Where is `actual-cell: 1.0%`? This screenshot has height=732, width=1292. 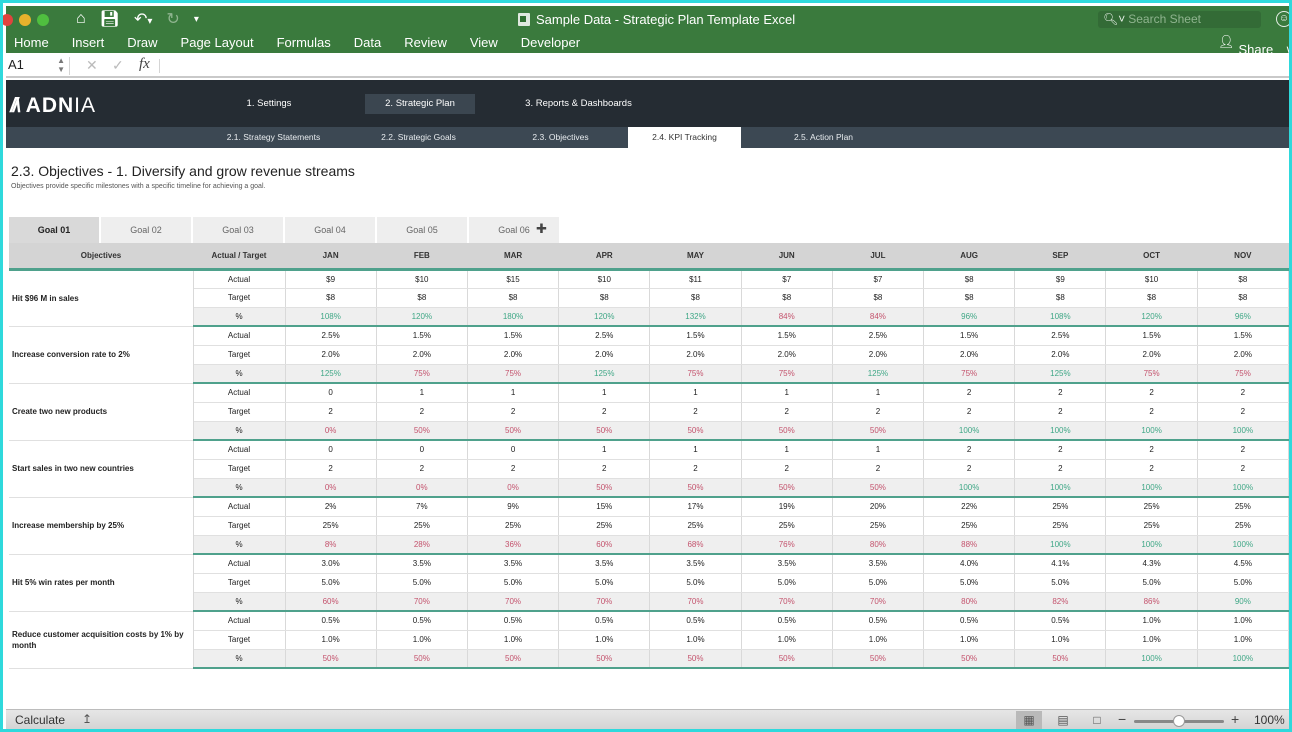 actual-cell: 1.0% is located at coordinates (1243, 621).